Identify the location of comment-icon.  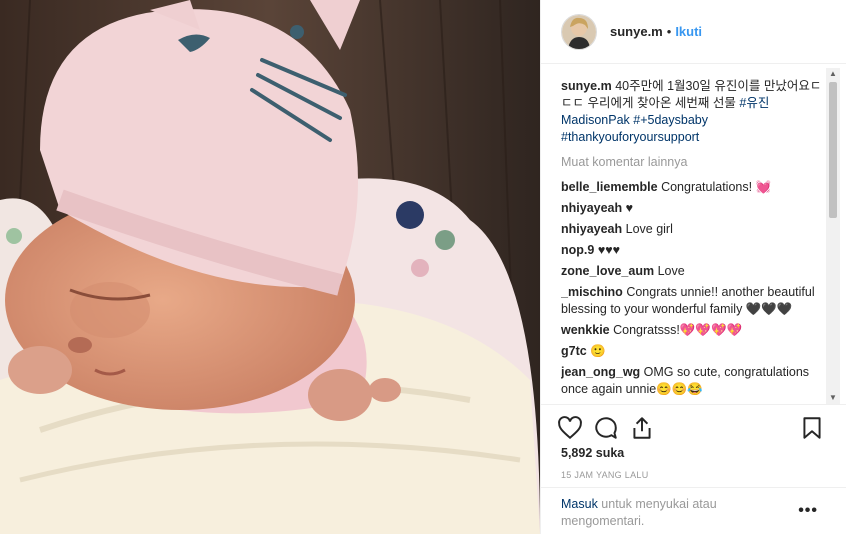
(607, 429).